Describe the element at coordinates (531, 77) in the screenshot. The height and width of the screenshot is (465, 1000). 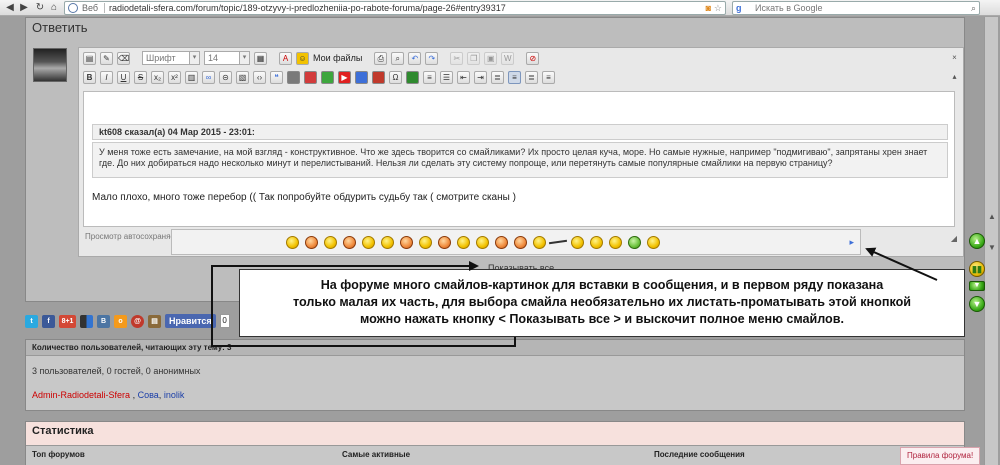
I see `align-right-icon: ≣` at that location.